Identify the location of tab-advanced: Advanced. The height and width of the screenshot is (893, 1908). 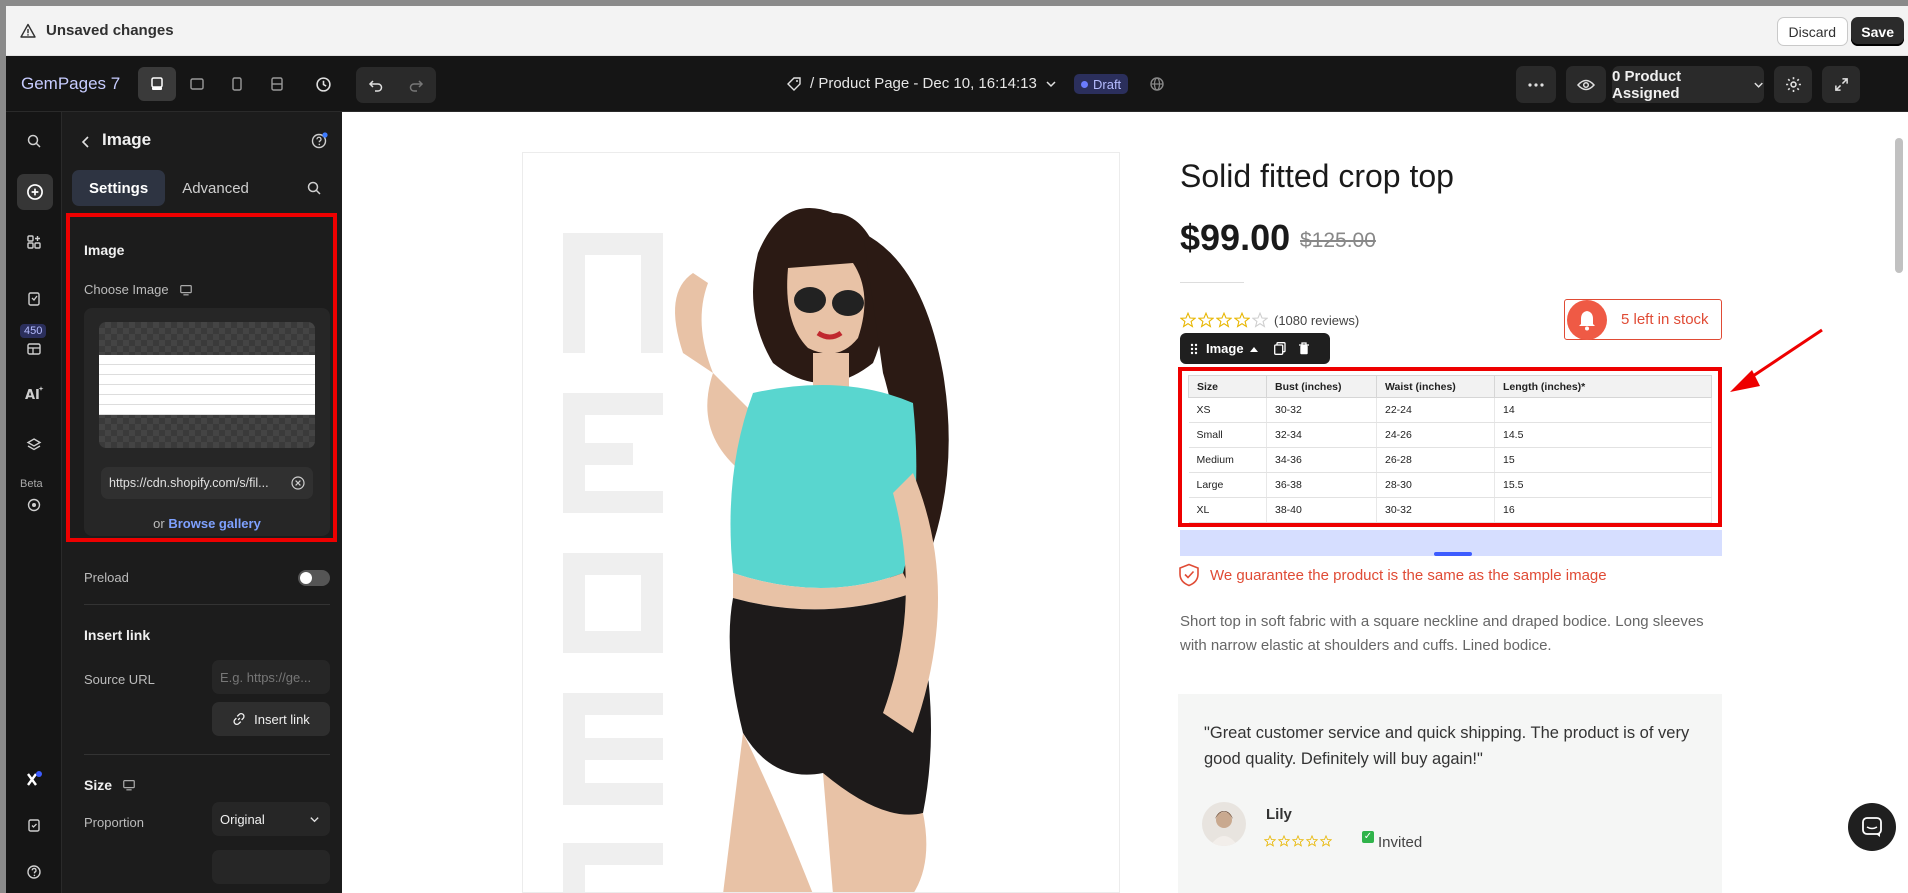
(215, 188).